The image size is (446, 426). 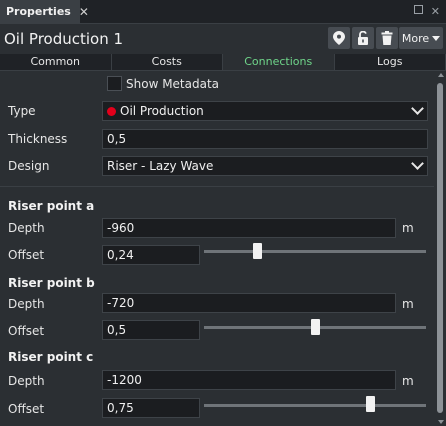 I want to click on riser-c-offset-slider, so click(x=315, y=405).